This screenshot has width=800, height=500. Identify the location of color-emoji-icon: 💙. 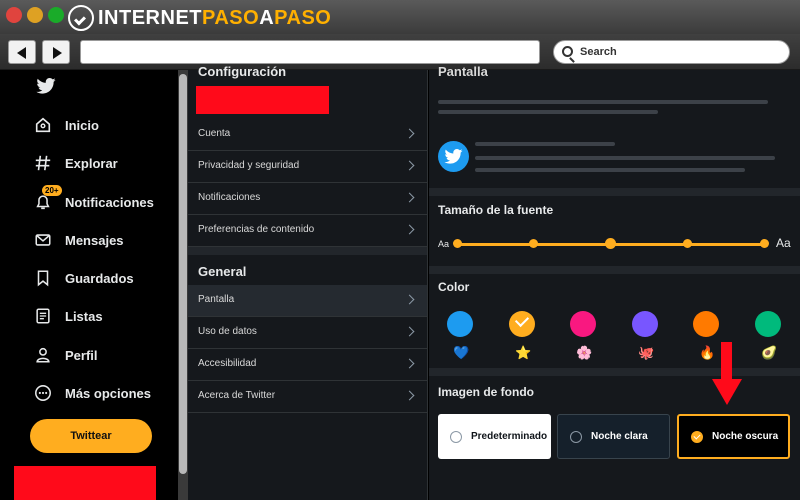
(461, 352).